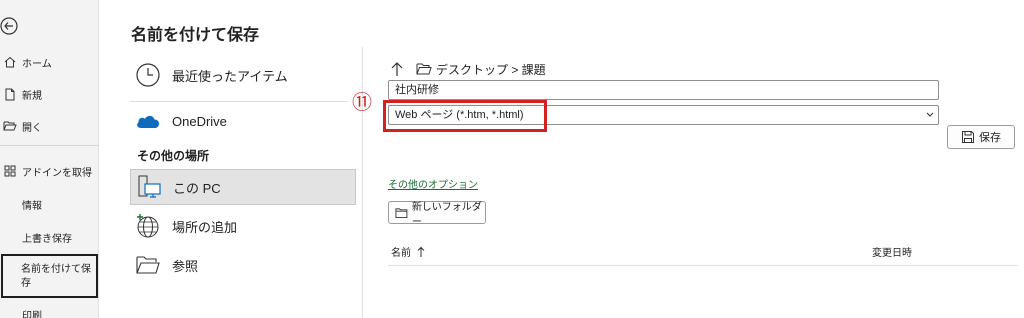 This screenshot has width=1024, height=318. I want to click on location-label: 参照, so click(185, 266).